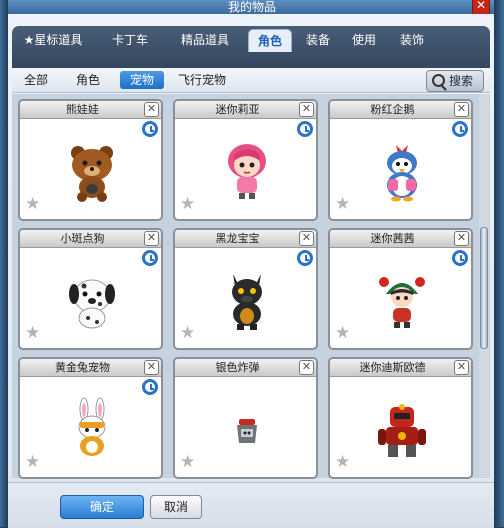  What do you see at coordinates (205, 40) in the screenshot?
I see `tab-premium-items: 精品道具` at bounding box center [205, 40].